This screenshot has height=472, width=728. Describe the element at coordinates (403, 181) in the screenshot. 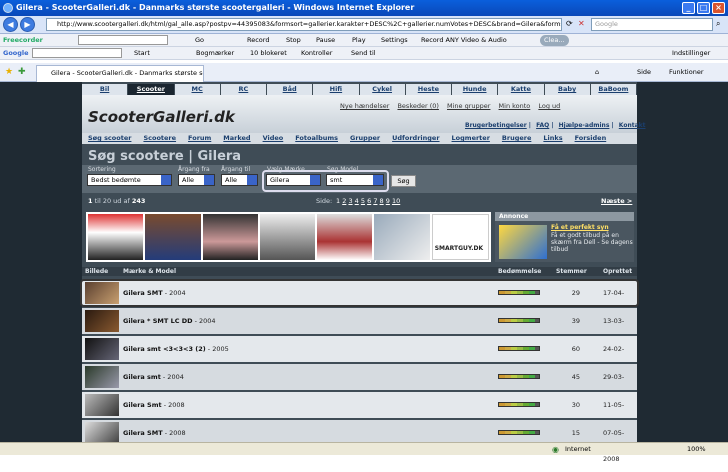

I see `search-button: Søg` at that location.